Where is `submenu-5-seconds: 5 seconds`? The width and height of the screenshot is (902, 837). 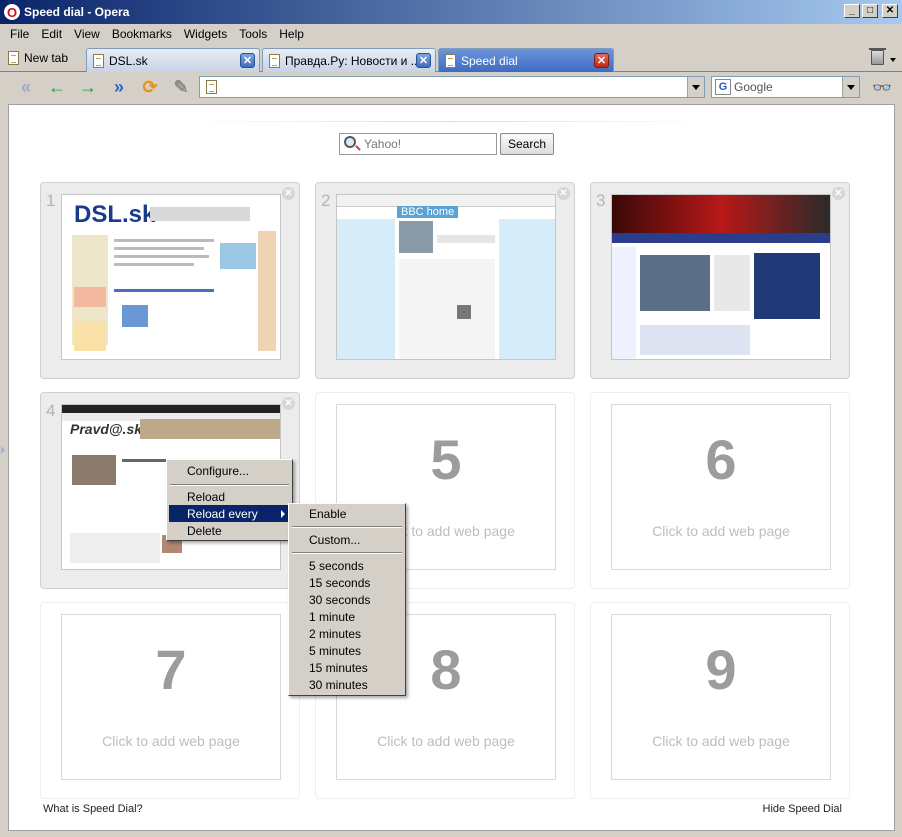 submenu-5-seconds: 5 seconds is located at coordinates (347, 565).